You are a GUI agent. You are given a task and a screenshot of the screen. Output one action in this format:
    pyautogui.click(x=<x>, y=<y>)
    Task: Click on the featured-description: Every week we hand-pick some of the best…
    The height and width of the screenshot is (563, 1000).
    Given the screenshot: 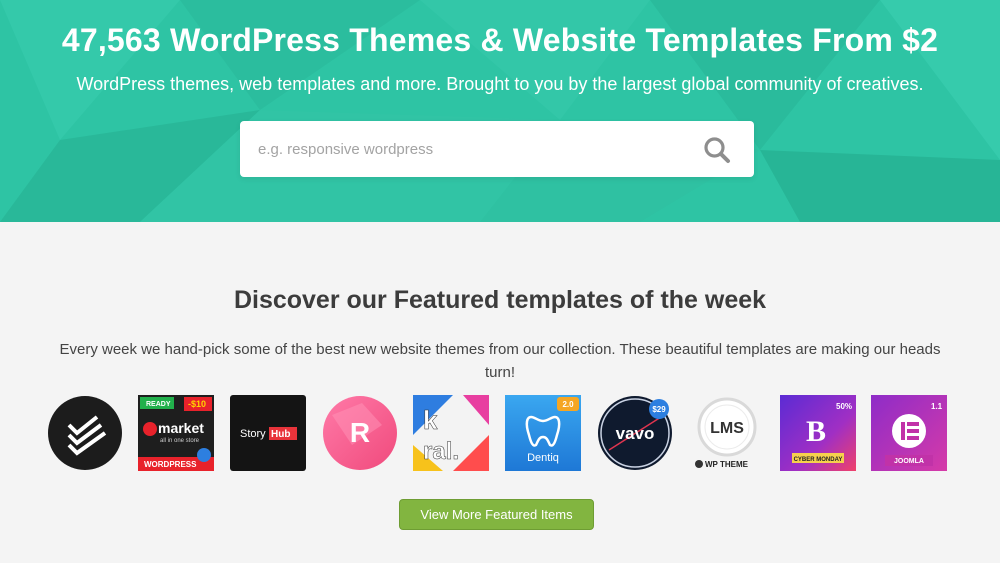 What is the action you would take?
    pyautogui.click(x=500, y=361)
    